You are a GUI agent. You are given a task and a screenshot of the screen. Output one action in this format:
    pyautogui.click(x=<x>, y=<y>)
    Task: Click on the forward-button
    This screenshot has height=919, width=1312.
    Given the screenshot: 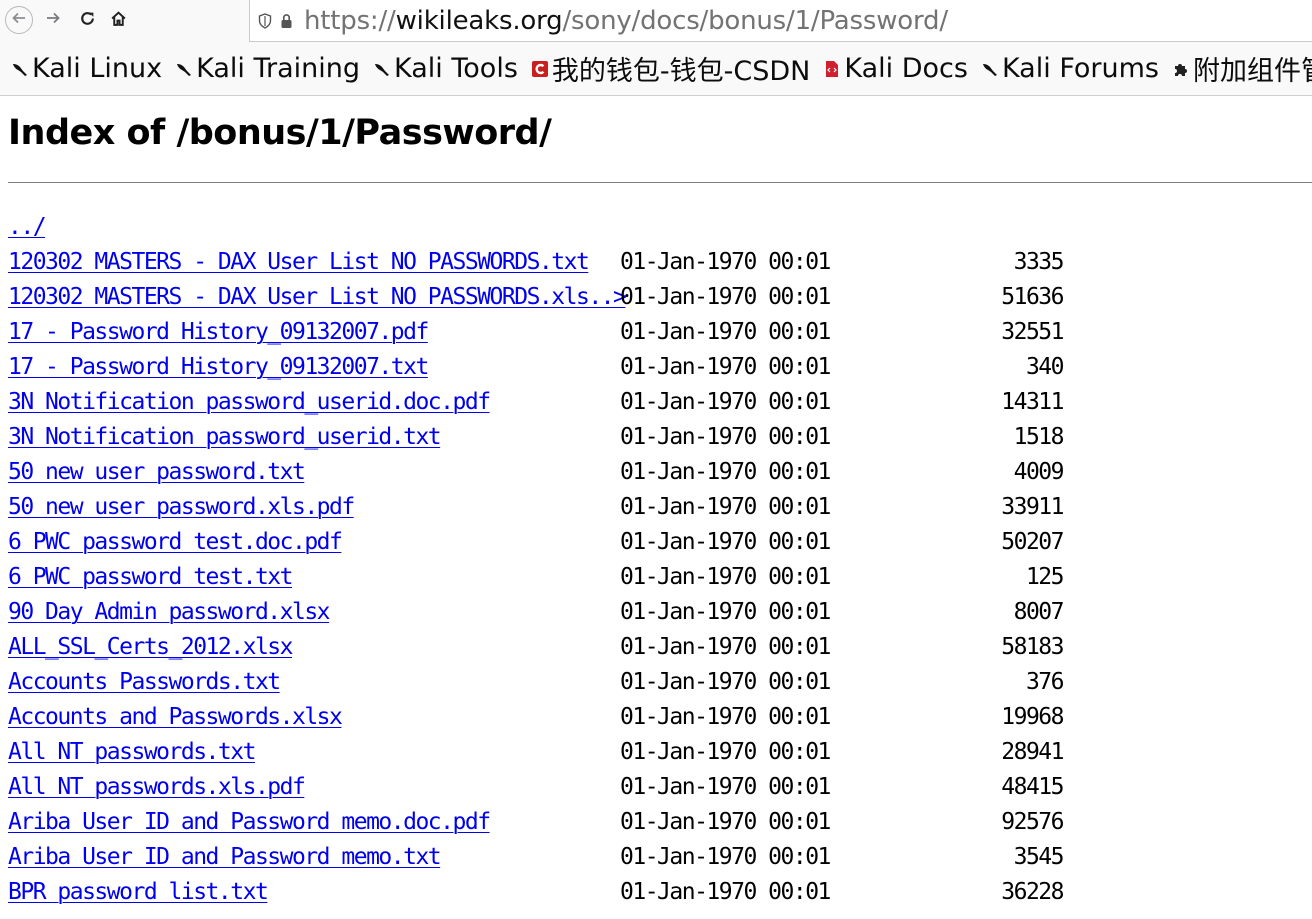 What is the action you would take?
    pyautogui.click(x=53, y=20)
    